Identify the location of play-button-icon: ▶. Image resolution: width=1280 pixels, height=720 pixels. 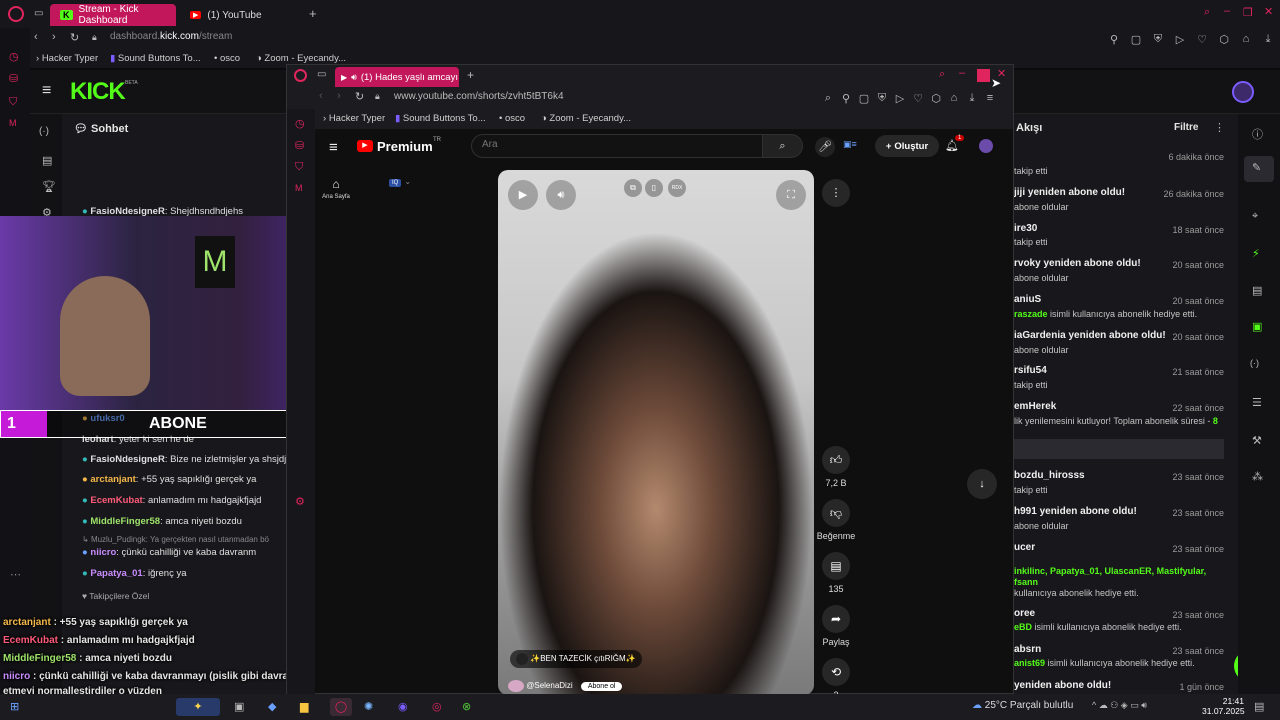
(523, 195).